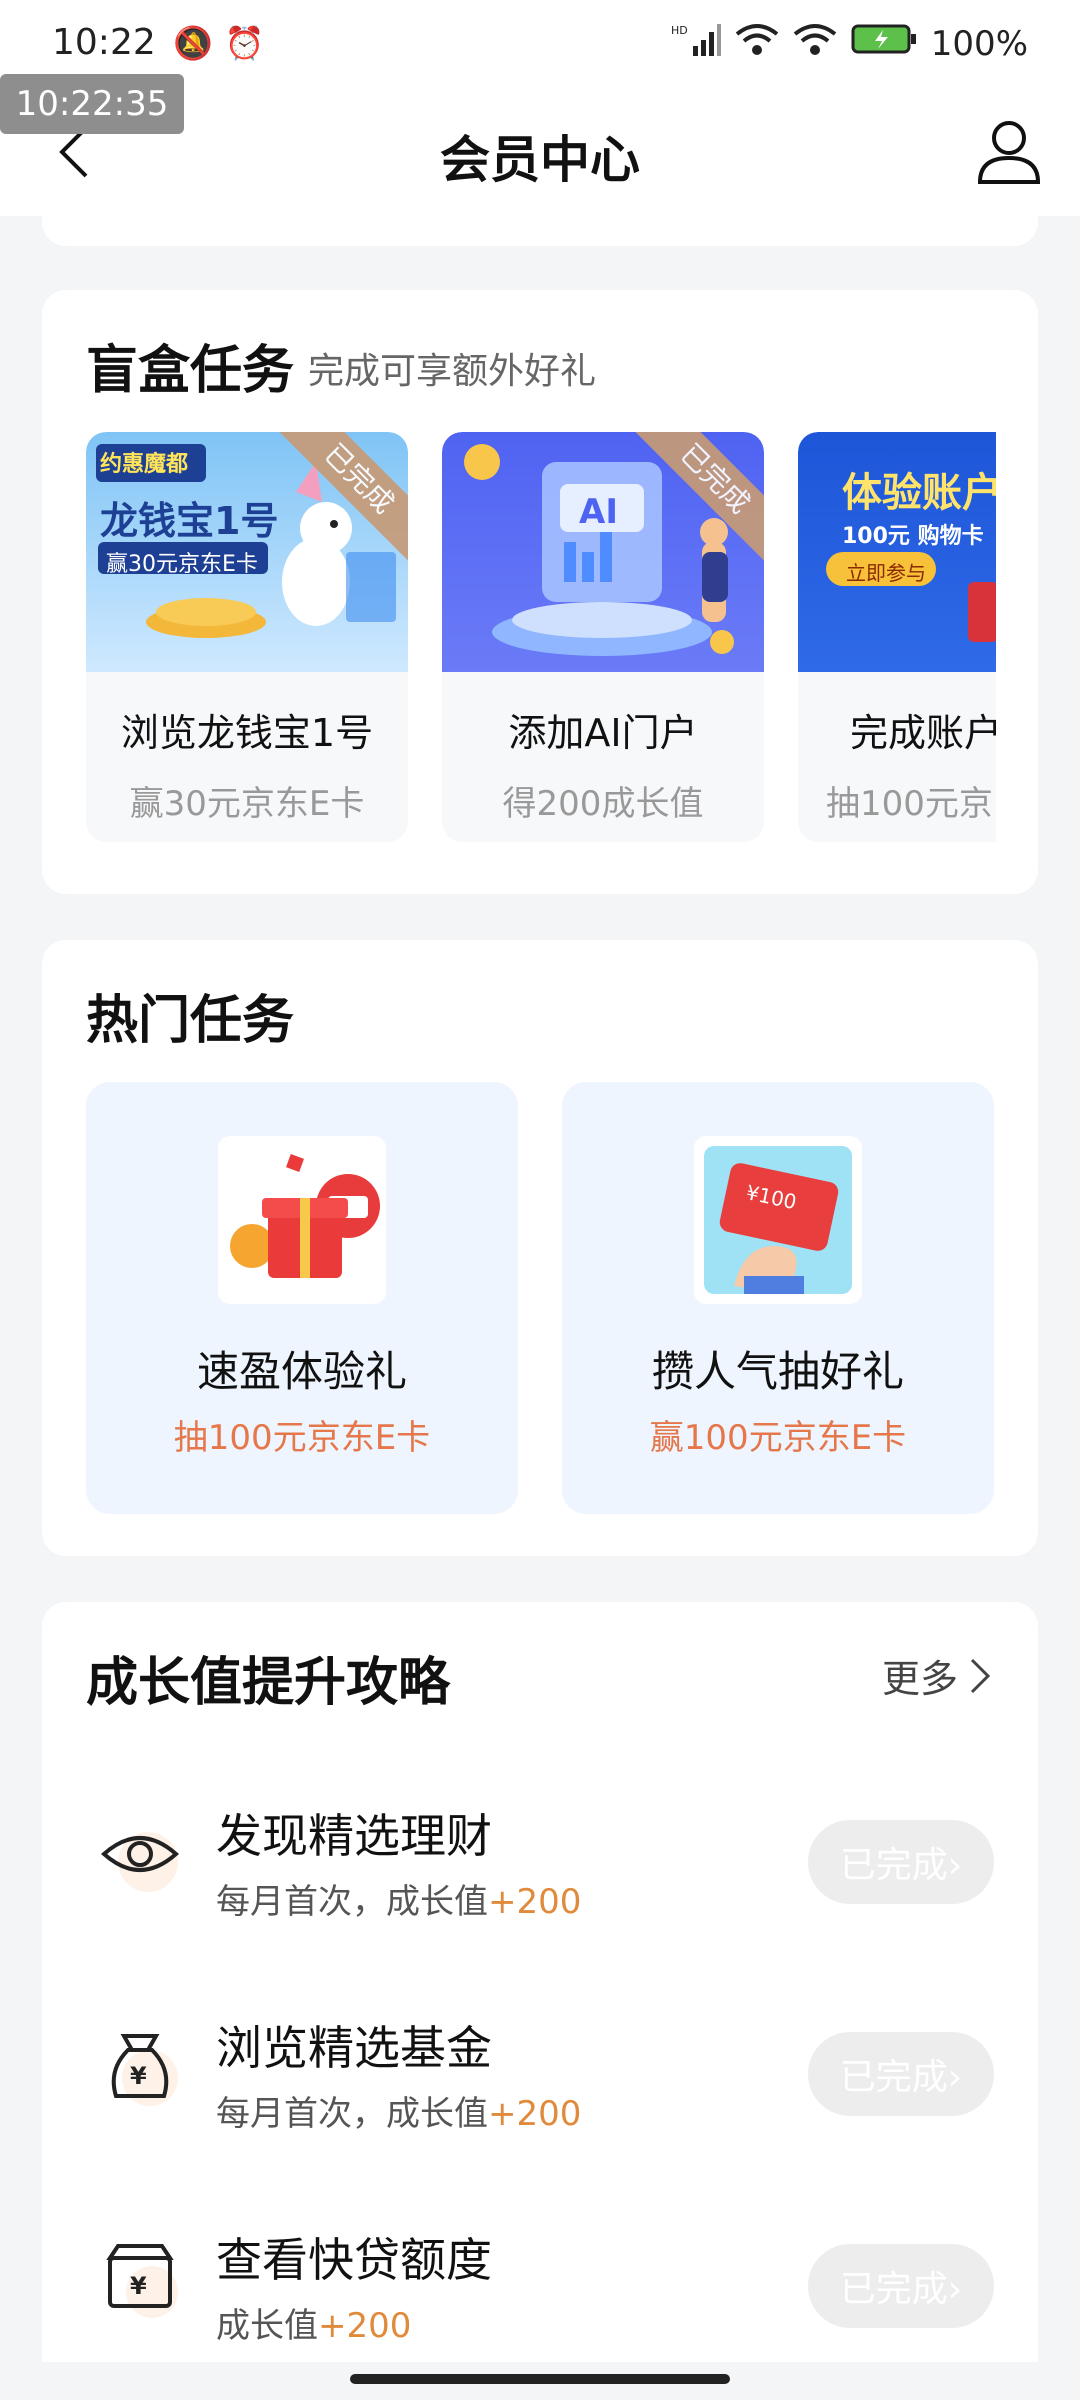 Image resolution: width=1080 pixels, height=2400 pixels. Describe the element at coordinates (540, 1857) in the screenshot. I see `growth-task-row: 发现精选理财 每月首次，成长值+200 已完成›` at that location.